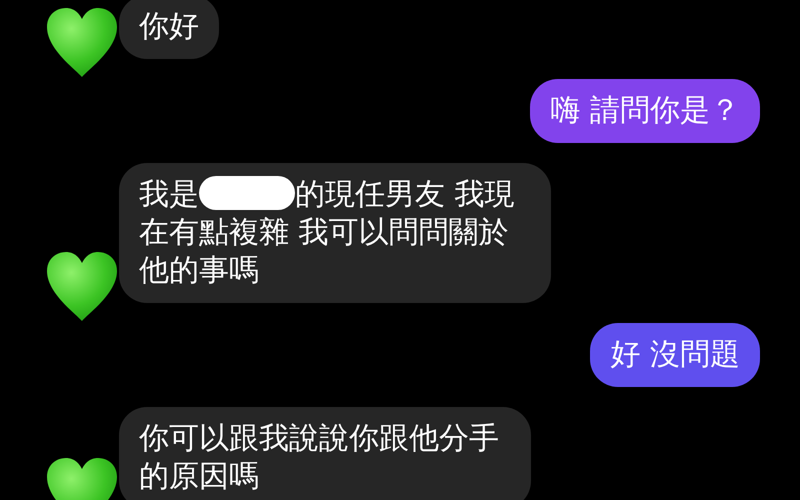 This screenshot has width=800, height=500. Describe the element at coordinates (324, 252) in the screenshot. I see `message-text: 在有點複雜 我可以問問關於他的事嗎` at that location.